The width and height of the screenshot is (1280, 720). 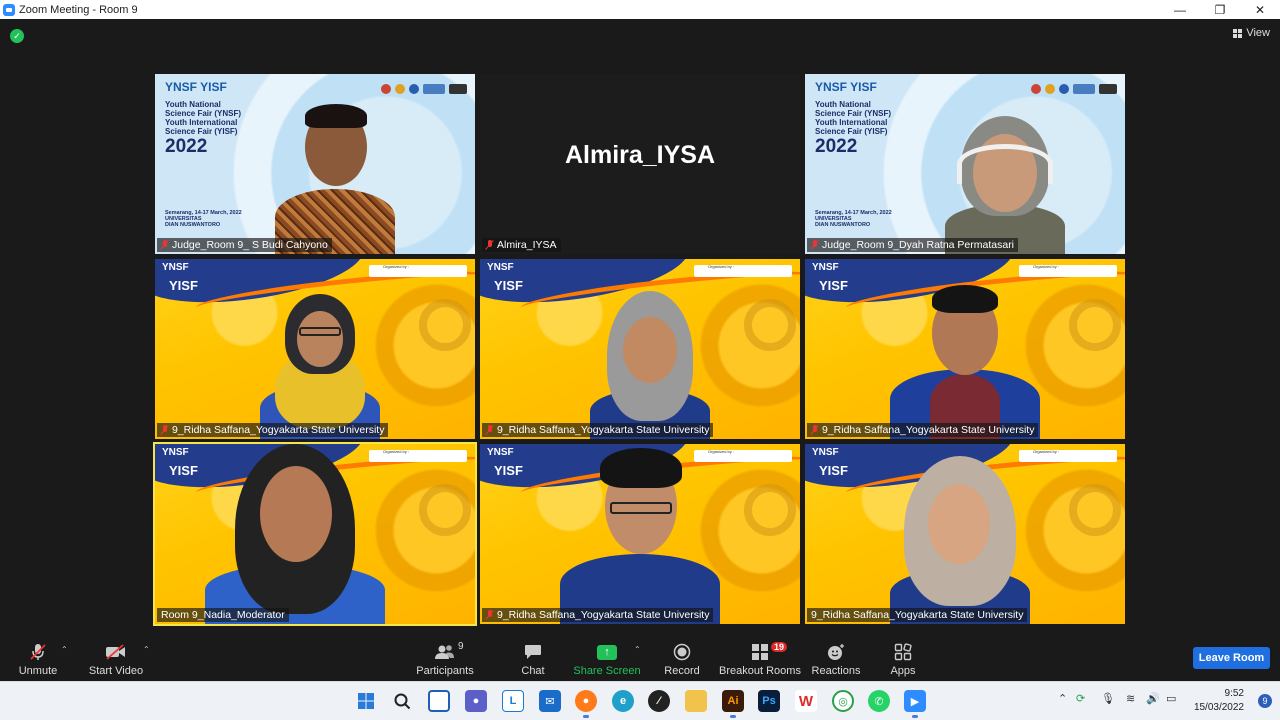 What do you see at coordinates (1219, 701) in the screenshot?
I see `system-clock: 9:52 15/03/2022` at bounding box center [1219, 701].